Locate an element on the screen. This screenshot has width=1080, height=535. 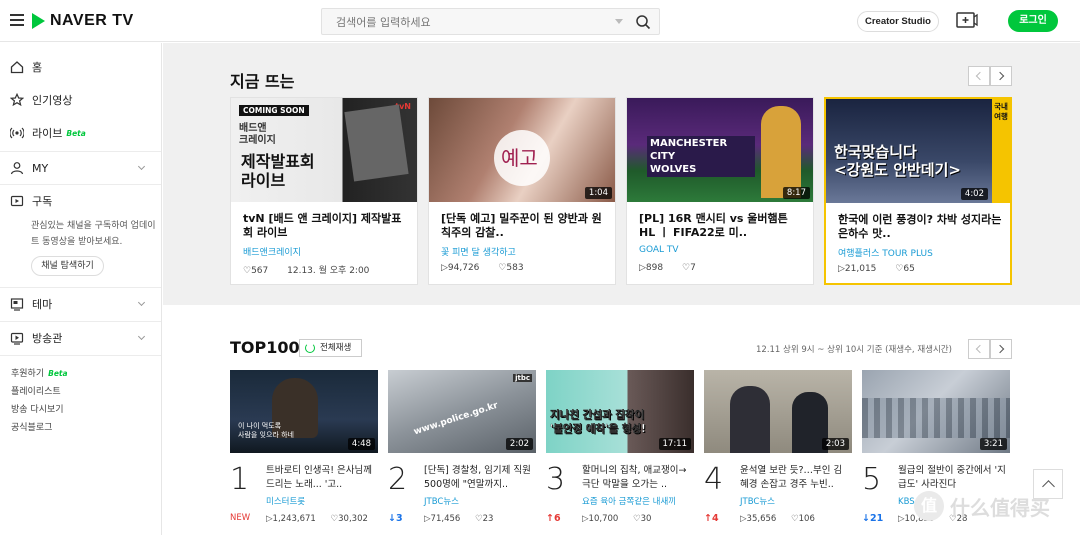
likes-count: 106 is located at coordinates (806, 519).